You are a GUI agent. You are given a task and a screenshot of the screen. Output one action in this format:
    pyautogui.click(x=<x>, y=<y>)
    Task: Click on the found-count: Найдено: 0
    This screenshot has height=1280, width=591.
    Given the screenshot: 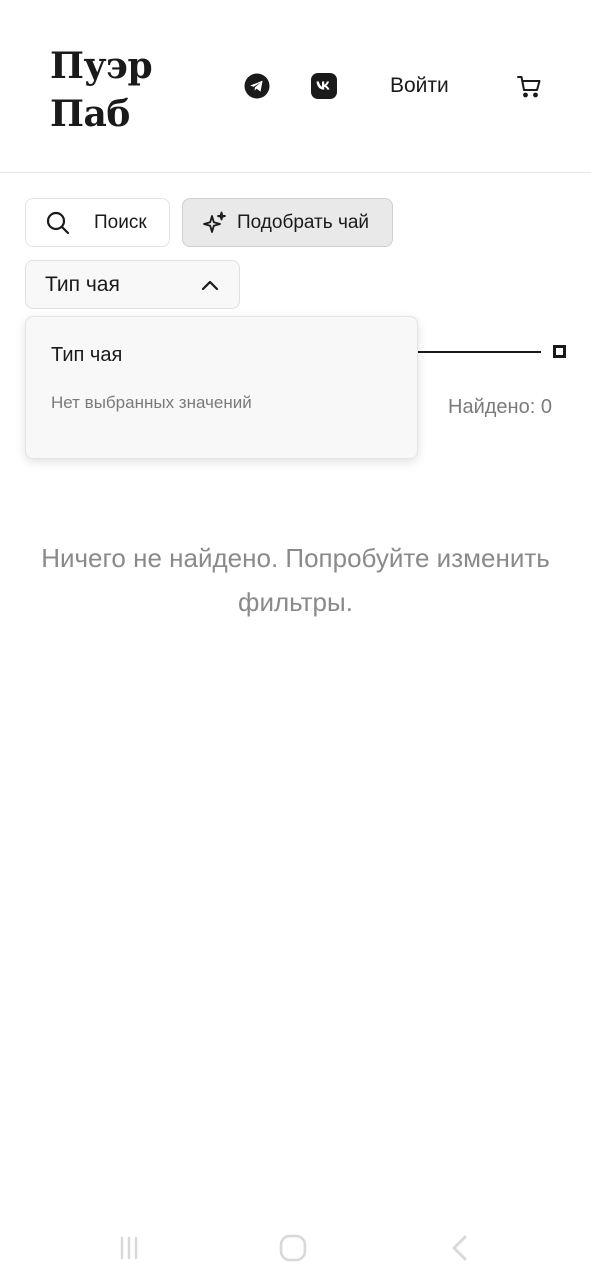 What is the action you would take?
    pyautogui.click(x=500, y=407)
    